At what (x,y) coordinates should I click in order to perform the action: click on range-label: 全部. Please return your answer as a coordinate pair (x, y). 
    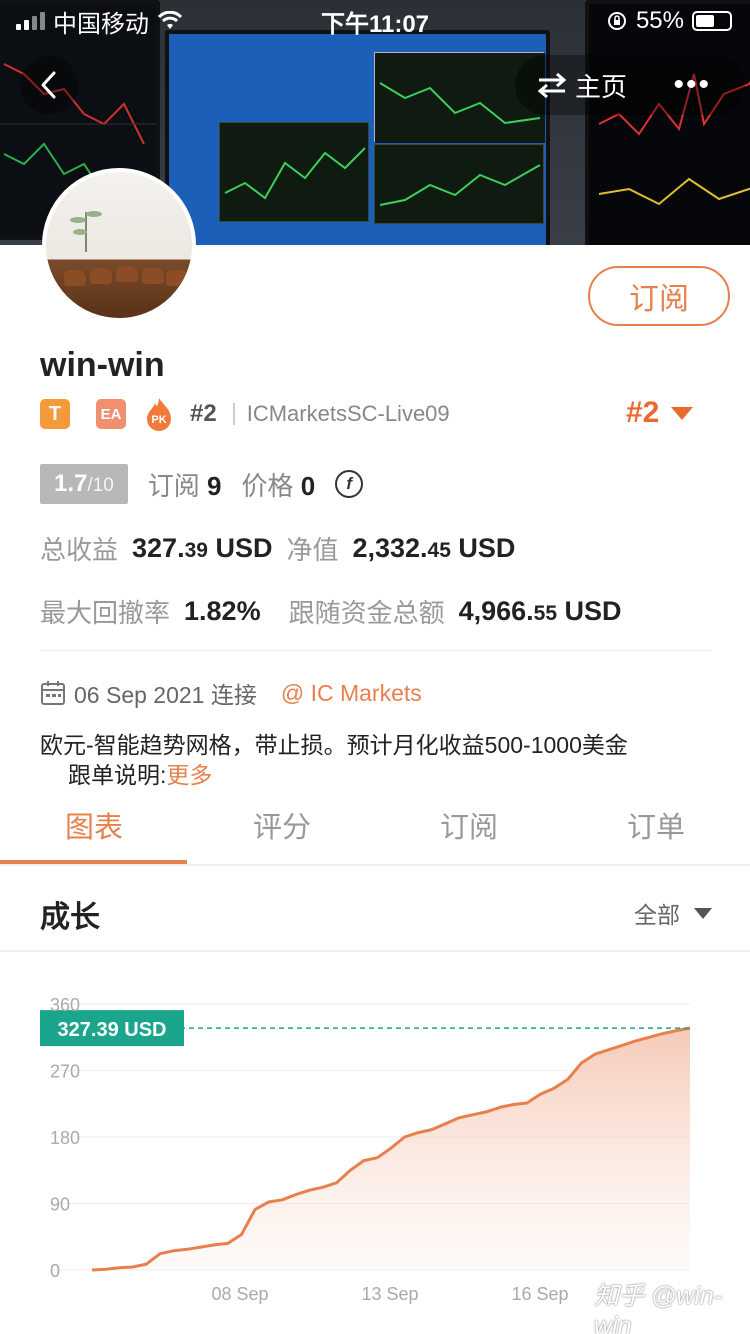
    Looking at the image, I should click on (657, 915).